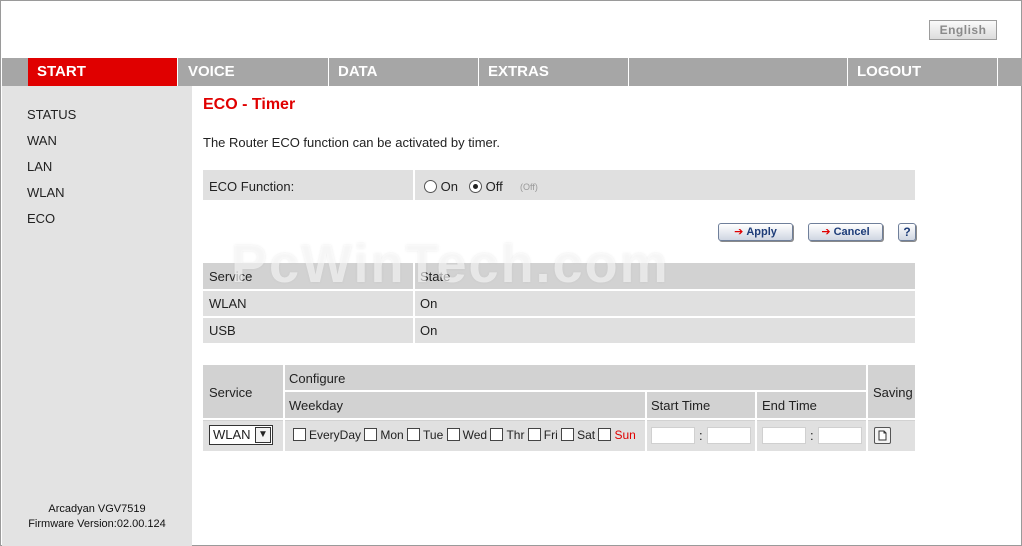 The width and height of the screenshot is (1022, 546). What do you see at coordinates (529, 187) in the screenshot?
I see `eco-status-hint: (Off)` at bounding box center [529, 187].